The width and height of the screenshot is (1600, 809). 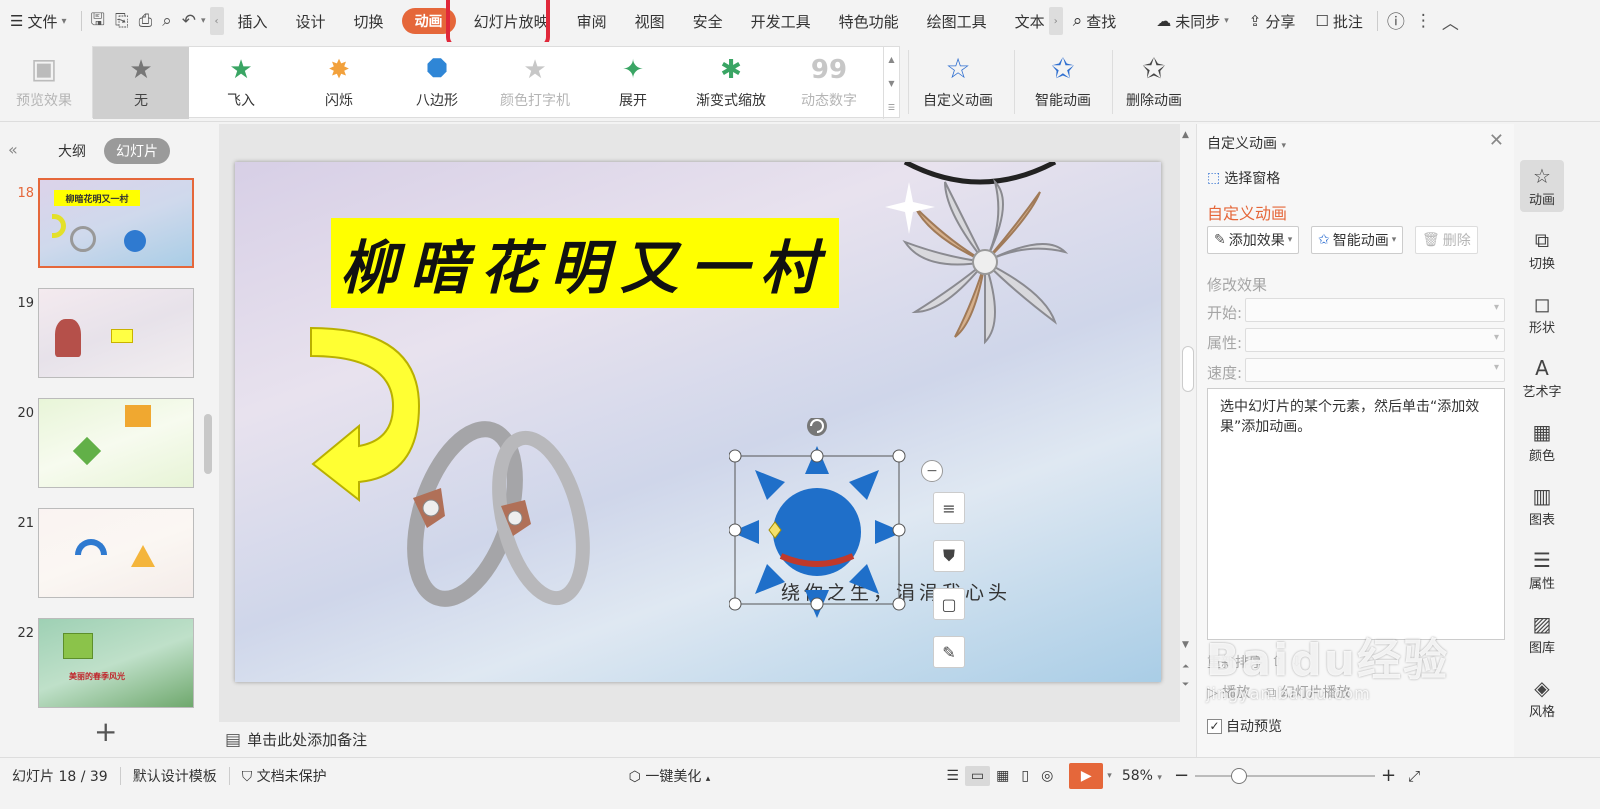 What do you see at coordinates (708, 21) in the screenshot?
I see `tab-security: 安全` at bounding box center [708, 21].